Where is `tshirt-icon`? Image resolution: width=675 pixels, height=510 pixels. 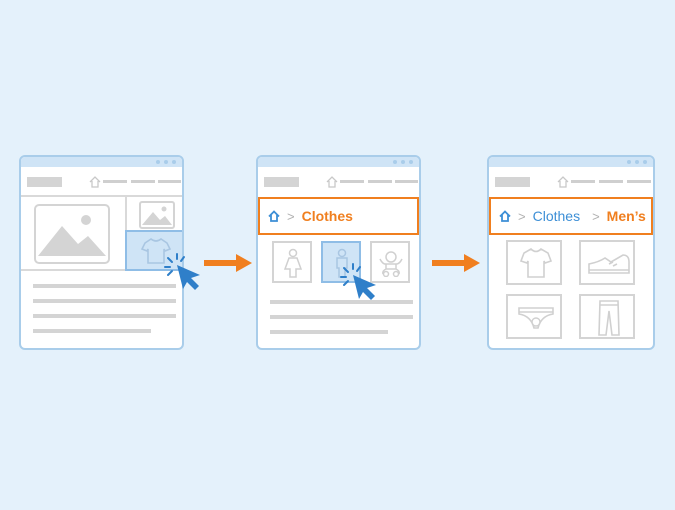
tshirt-icon is located at coordinates (536, 263).